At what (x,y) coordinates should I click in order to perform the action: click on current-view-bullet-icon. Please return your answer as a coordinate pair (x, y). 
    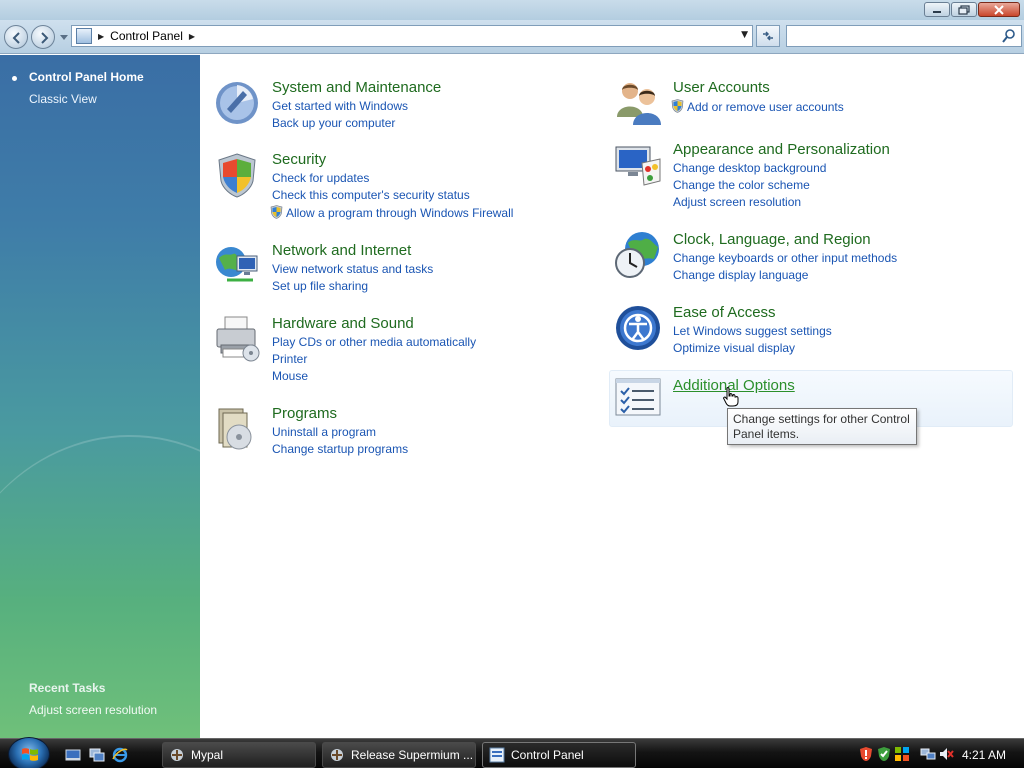
    Looking at the image, I should click on (14, 78).